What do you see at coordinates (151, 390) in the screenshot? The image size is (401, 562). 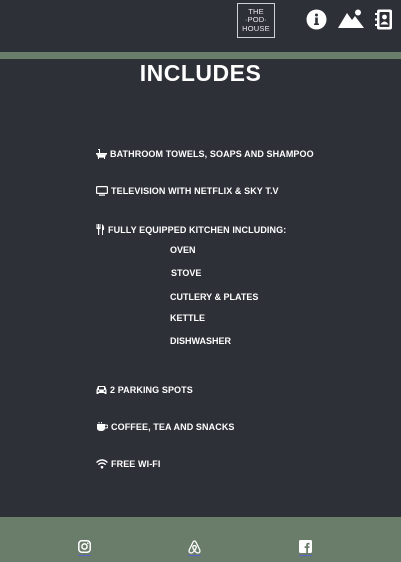 I see `amenity-label: 2 PARKING SPOTS` at bounding box center [151, 390].